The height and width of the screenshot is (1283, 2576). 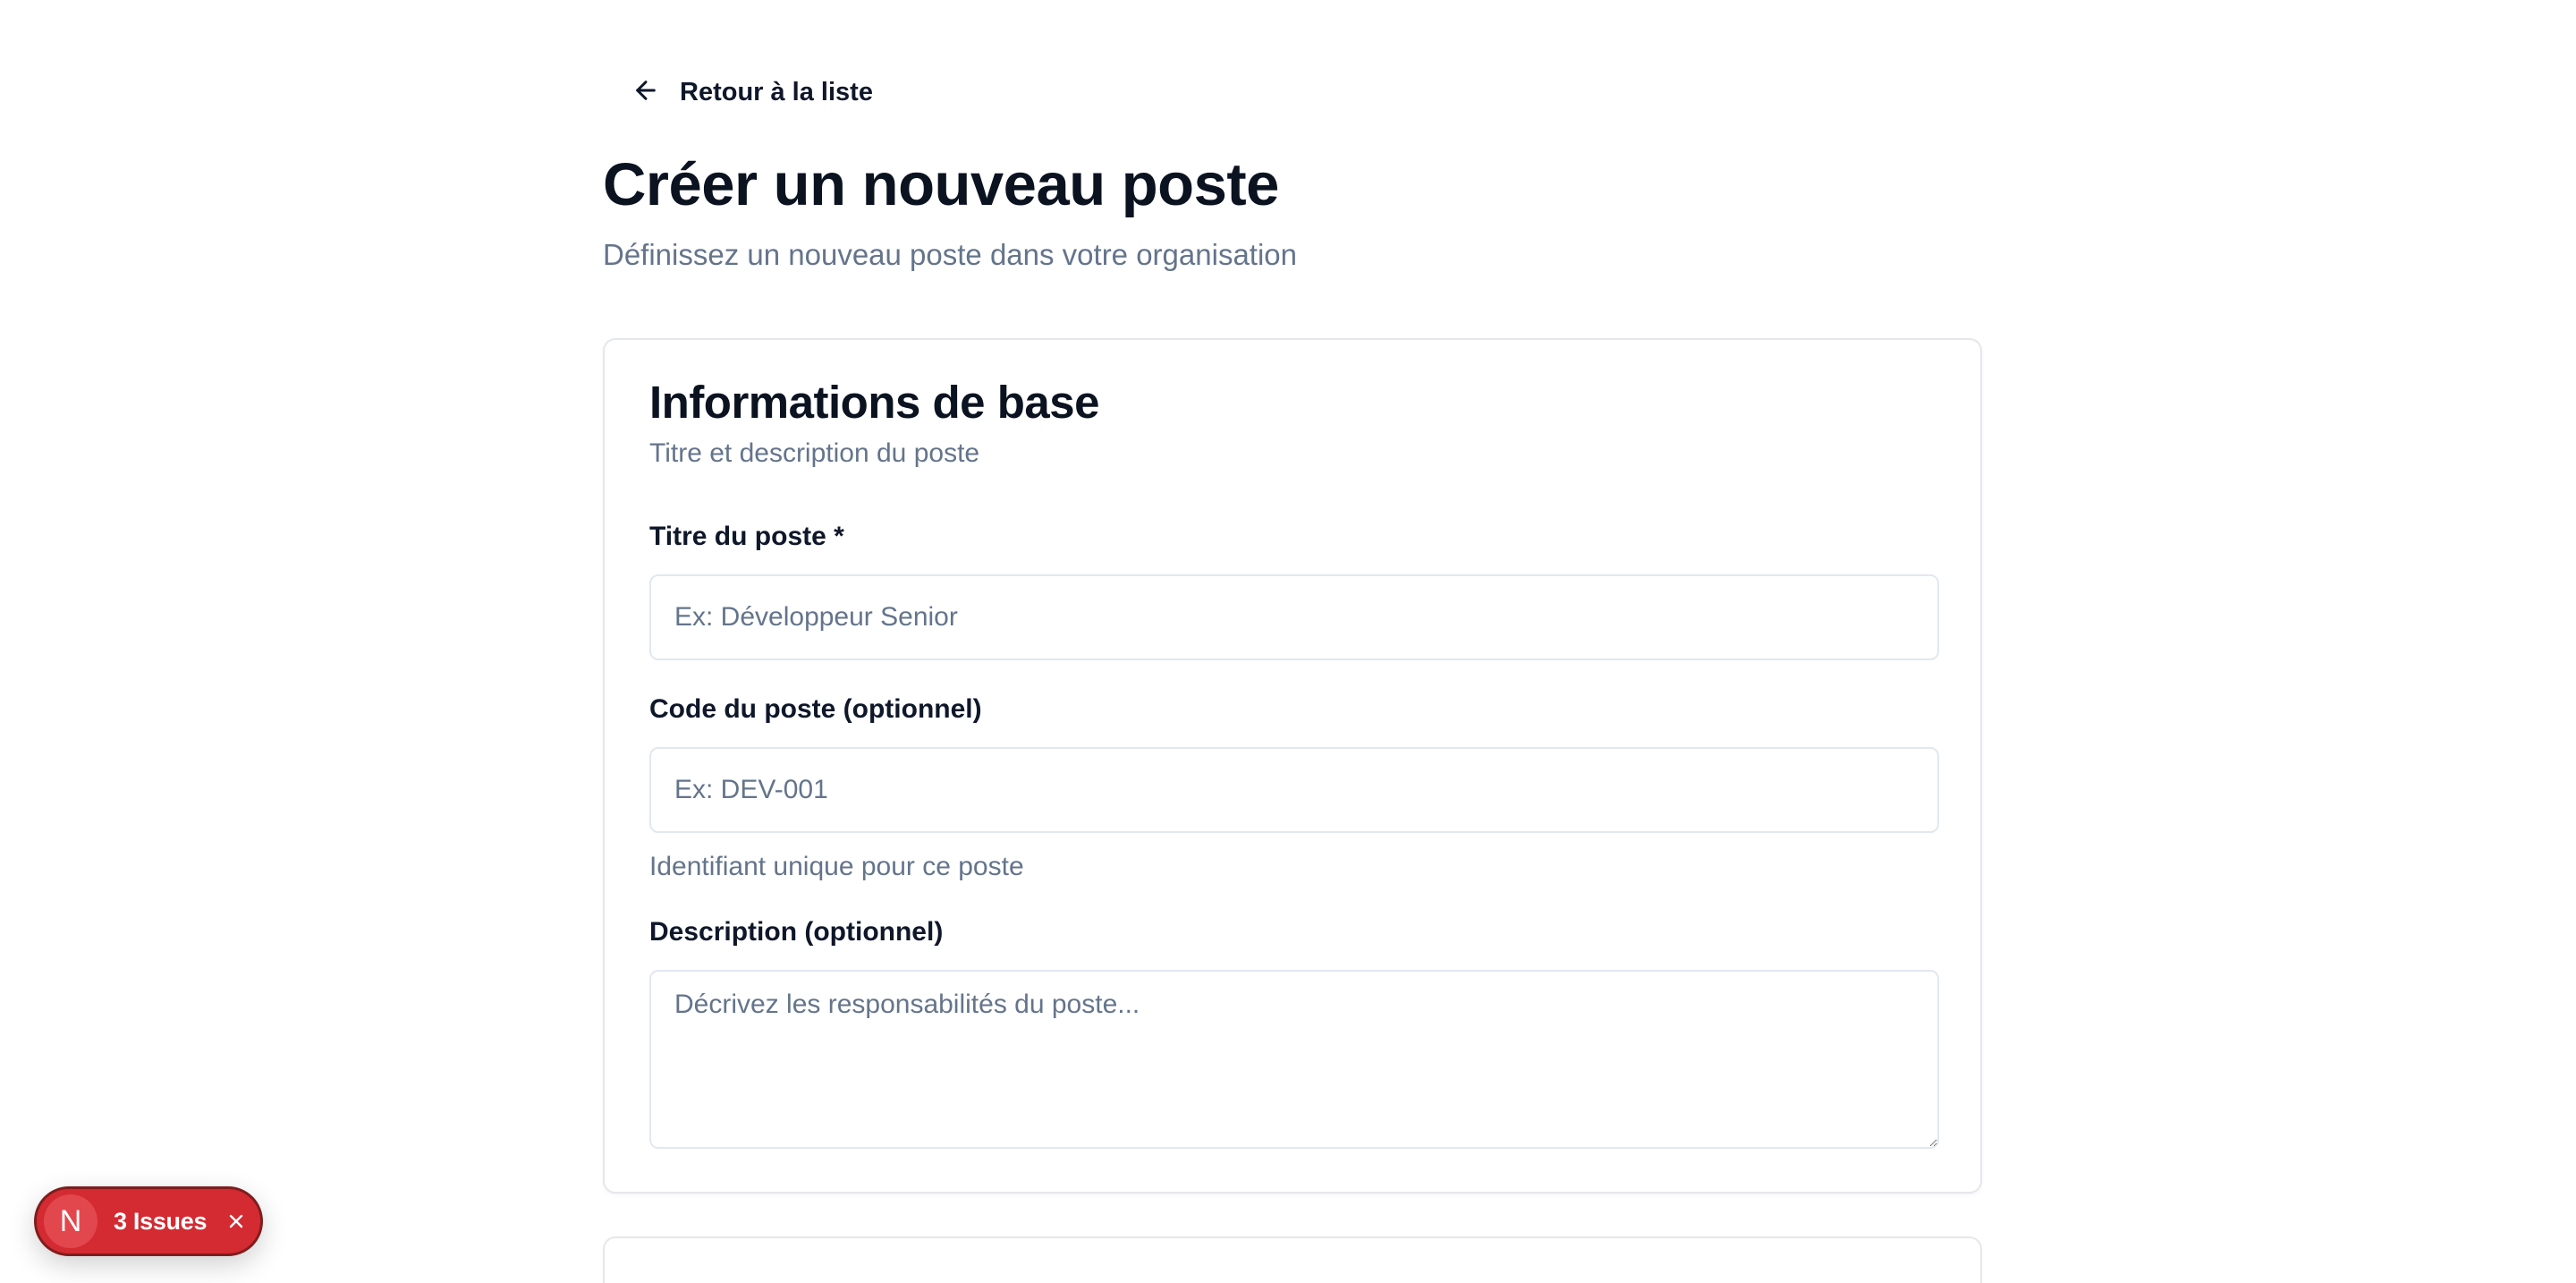 I want to click on job-code-label: Code du poste (optionnel), so click(x=815, y=709).